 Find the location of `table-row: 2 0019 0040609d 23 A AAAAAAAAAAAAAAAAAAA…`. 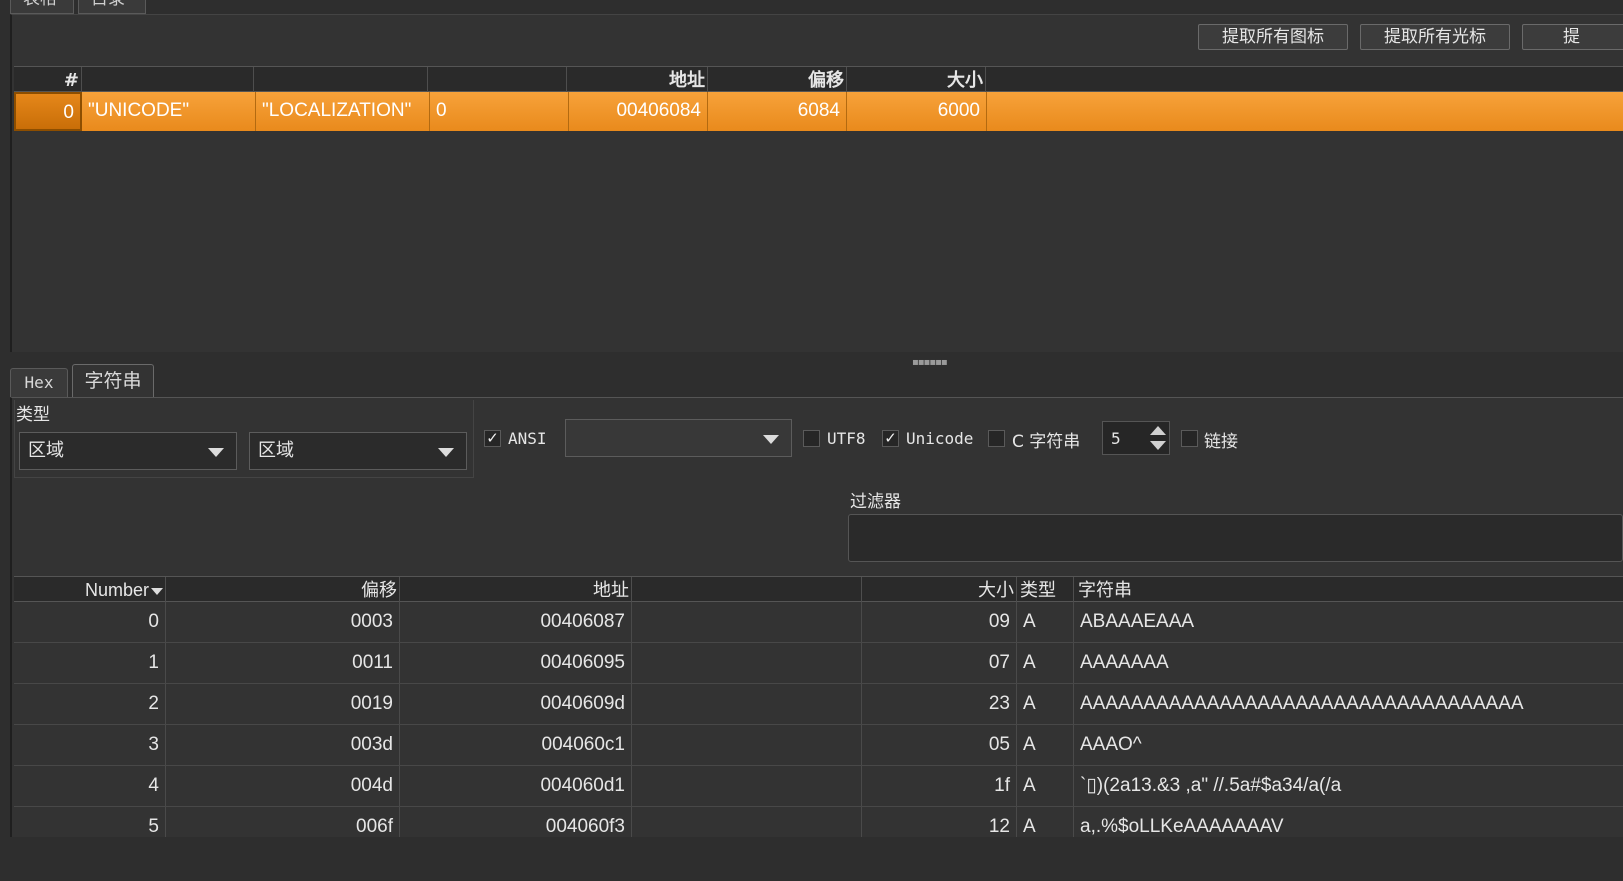

table-row: 2 0019 0040609d 23 A AAAAAAAAAAAAAAAAAAA… is located at coordinates (818, 704).